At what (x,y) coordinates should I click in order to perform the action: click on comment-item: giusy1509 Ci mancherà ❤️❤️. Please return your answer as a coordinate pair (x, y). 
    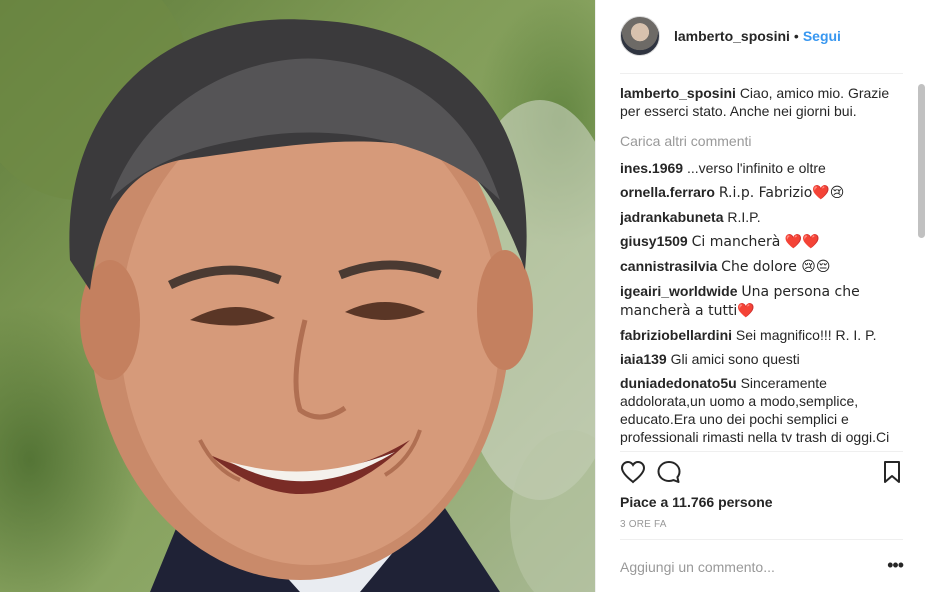
    Looking at the image, I should click on (763, 241).